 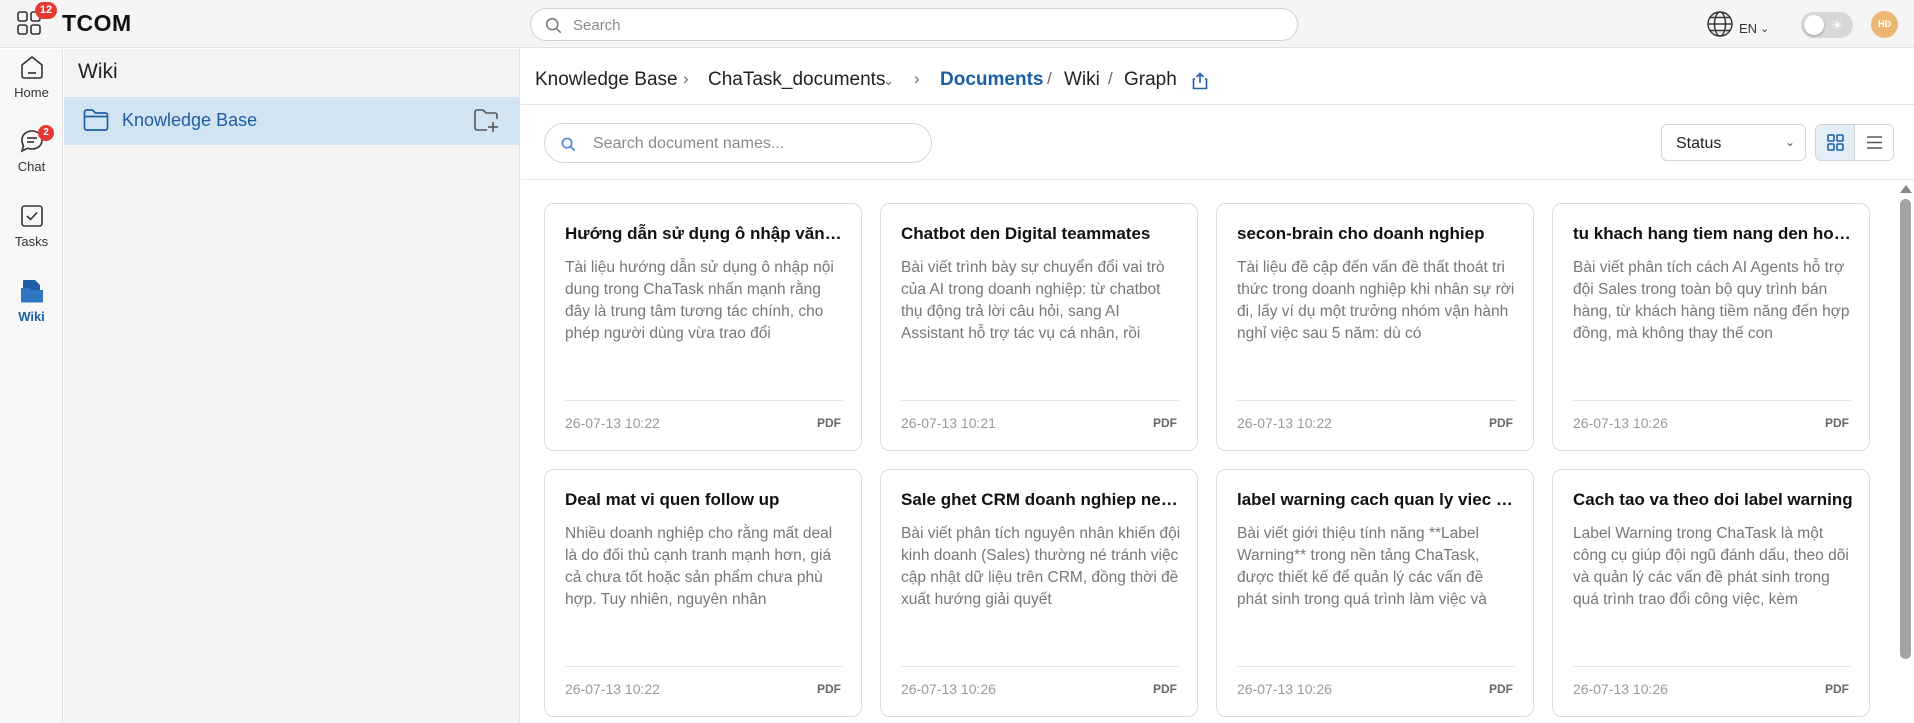 I want to click on list-view-button, so click(x=1874, y=142).